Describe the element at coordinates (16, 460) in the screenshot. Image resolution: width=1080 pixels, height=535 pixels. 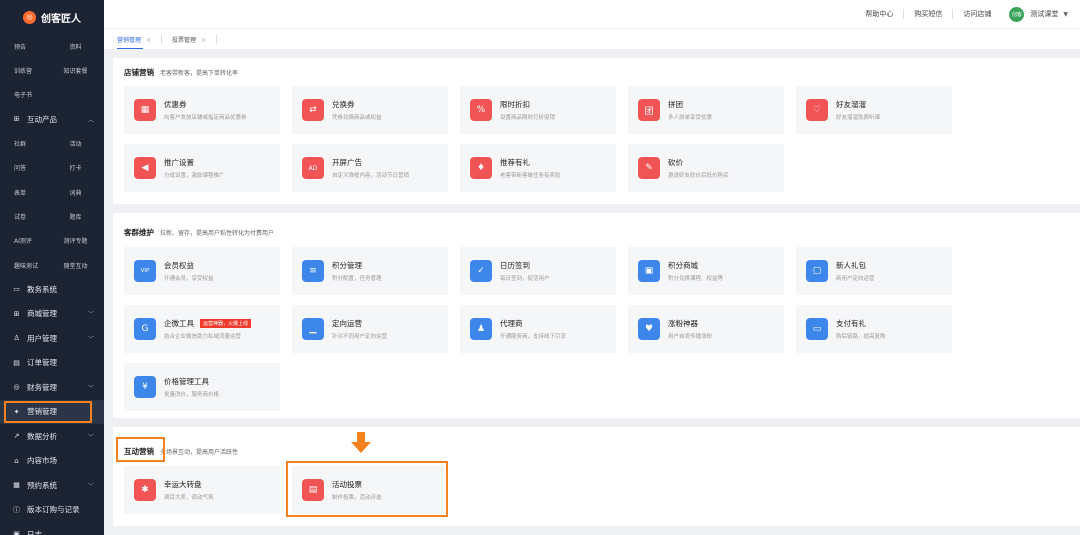
I see `market-icon: ⌂` at that location.